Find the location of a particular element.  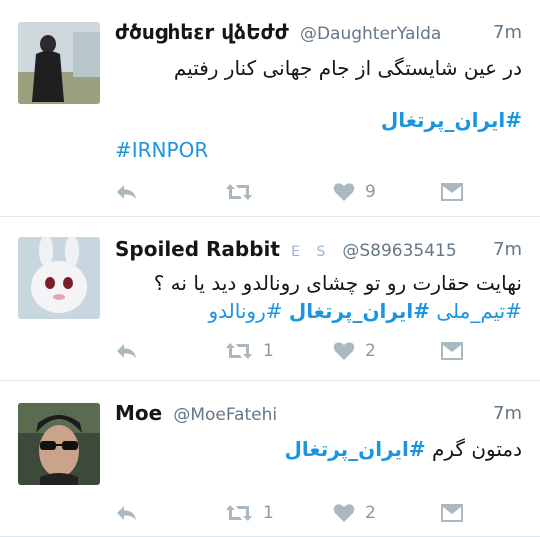

like-button: 9 is located at coordinates (354, 192).